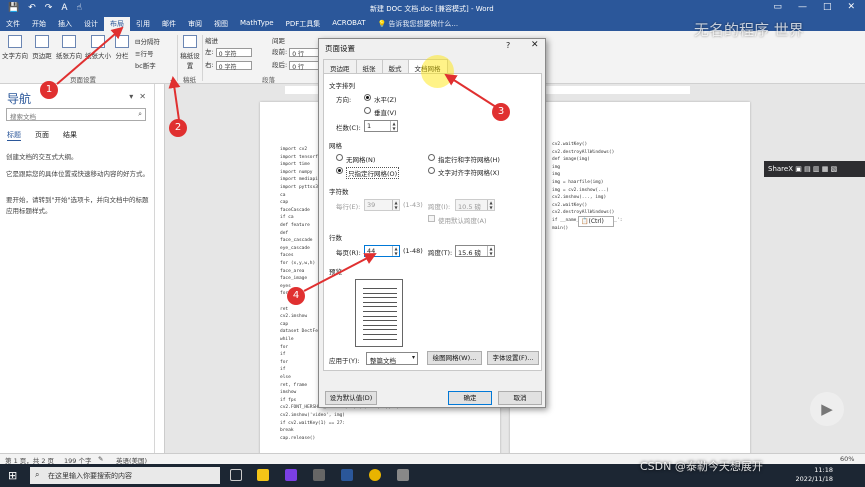  Describe the element at coordinates (190, 52) in the screenshot. I see `draft-paper-button: 稿纸设置` at that location.